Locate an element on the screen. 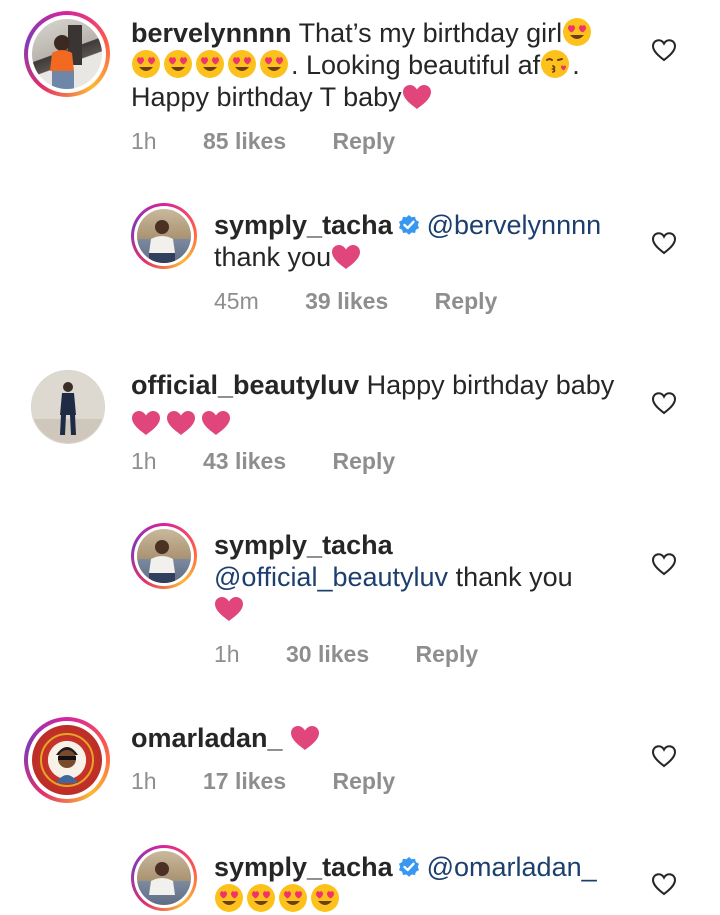 The width and height of the screenshot is (720, 915). comment-username: omarladan_ is located at coordinates (207, 738).